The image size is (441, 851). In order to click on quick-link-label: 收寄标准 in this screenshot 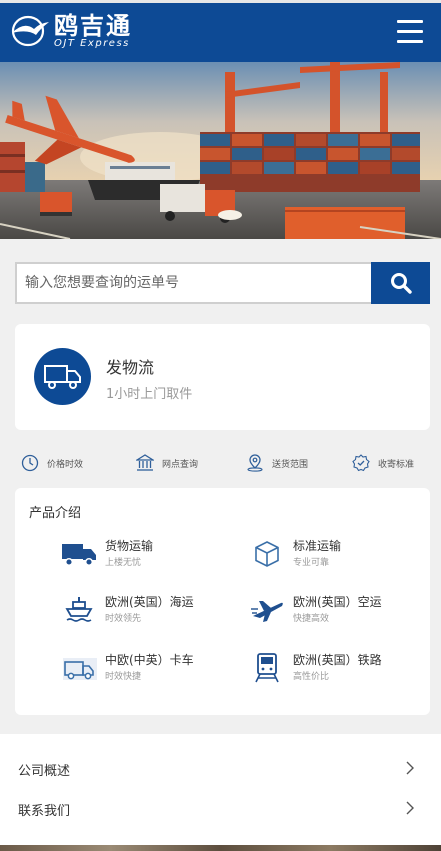, I will do `click(396, 464)`.